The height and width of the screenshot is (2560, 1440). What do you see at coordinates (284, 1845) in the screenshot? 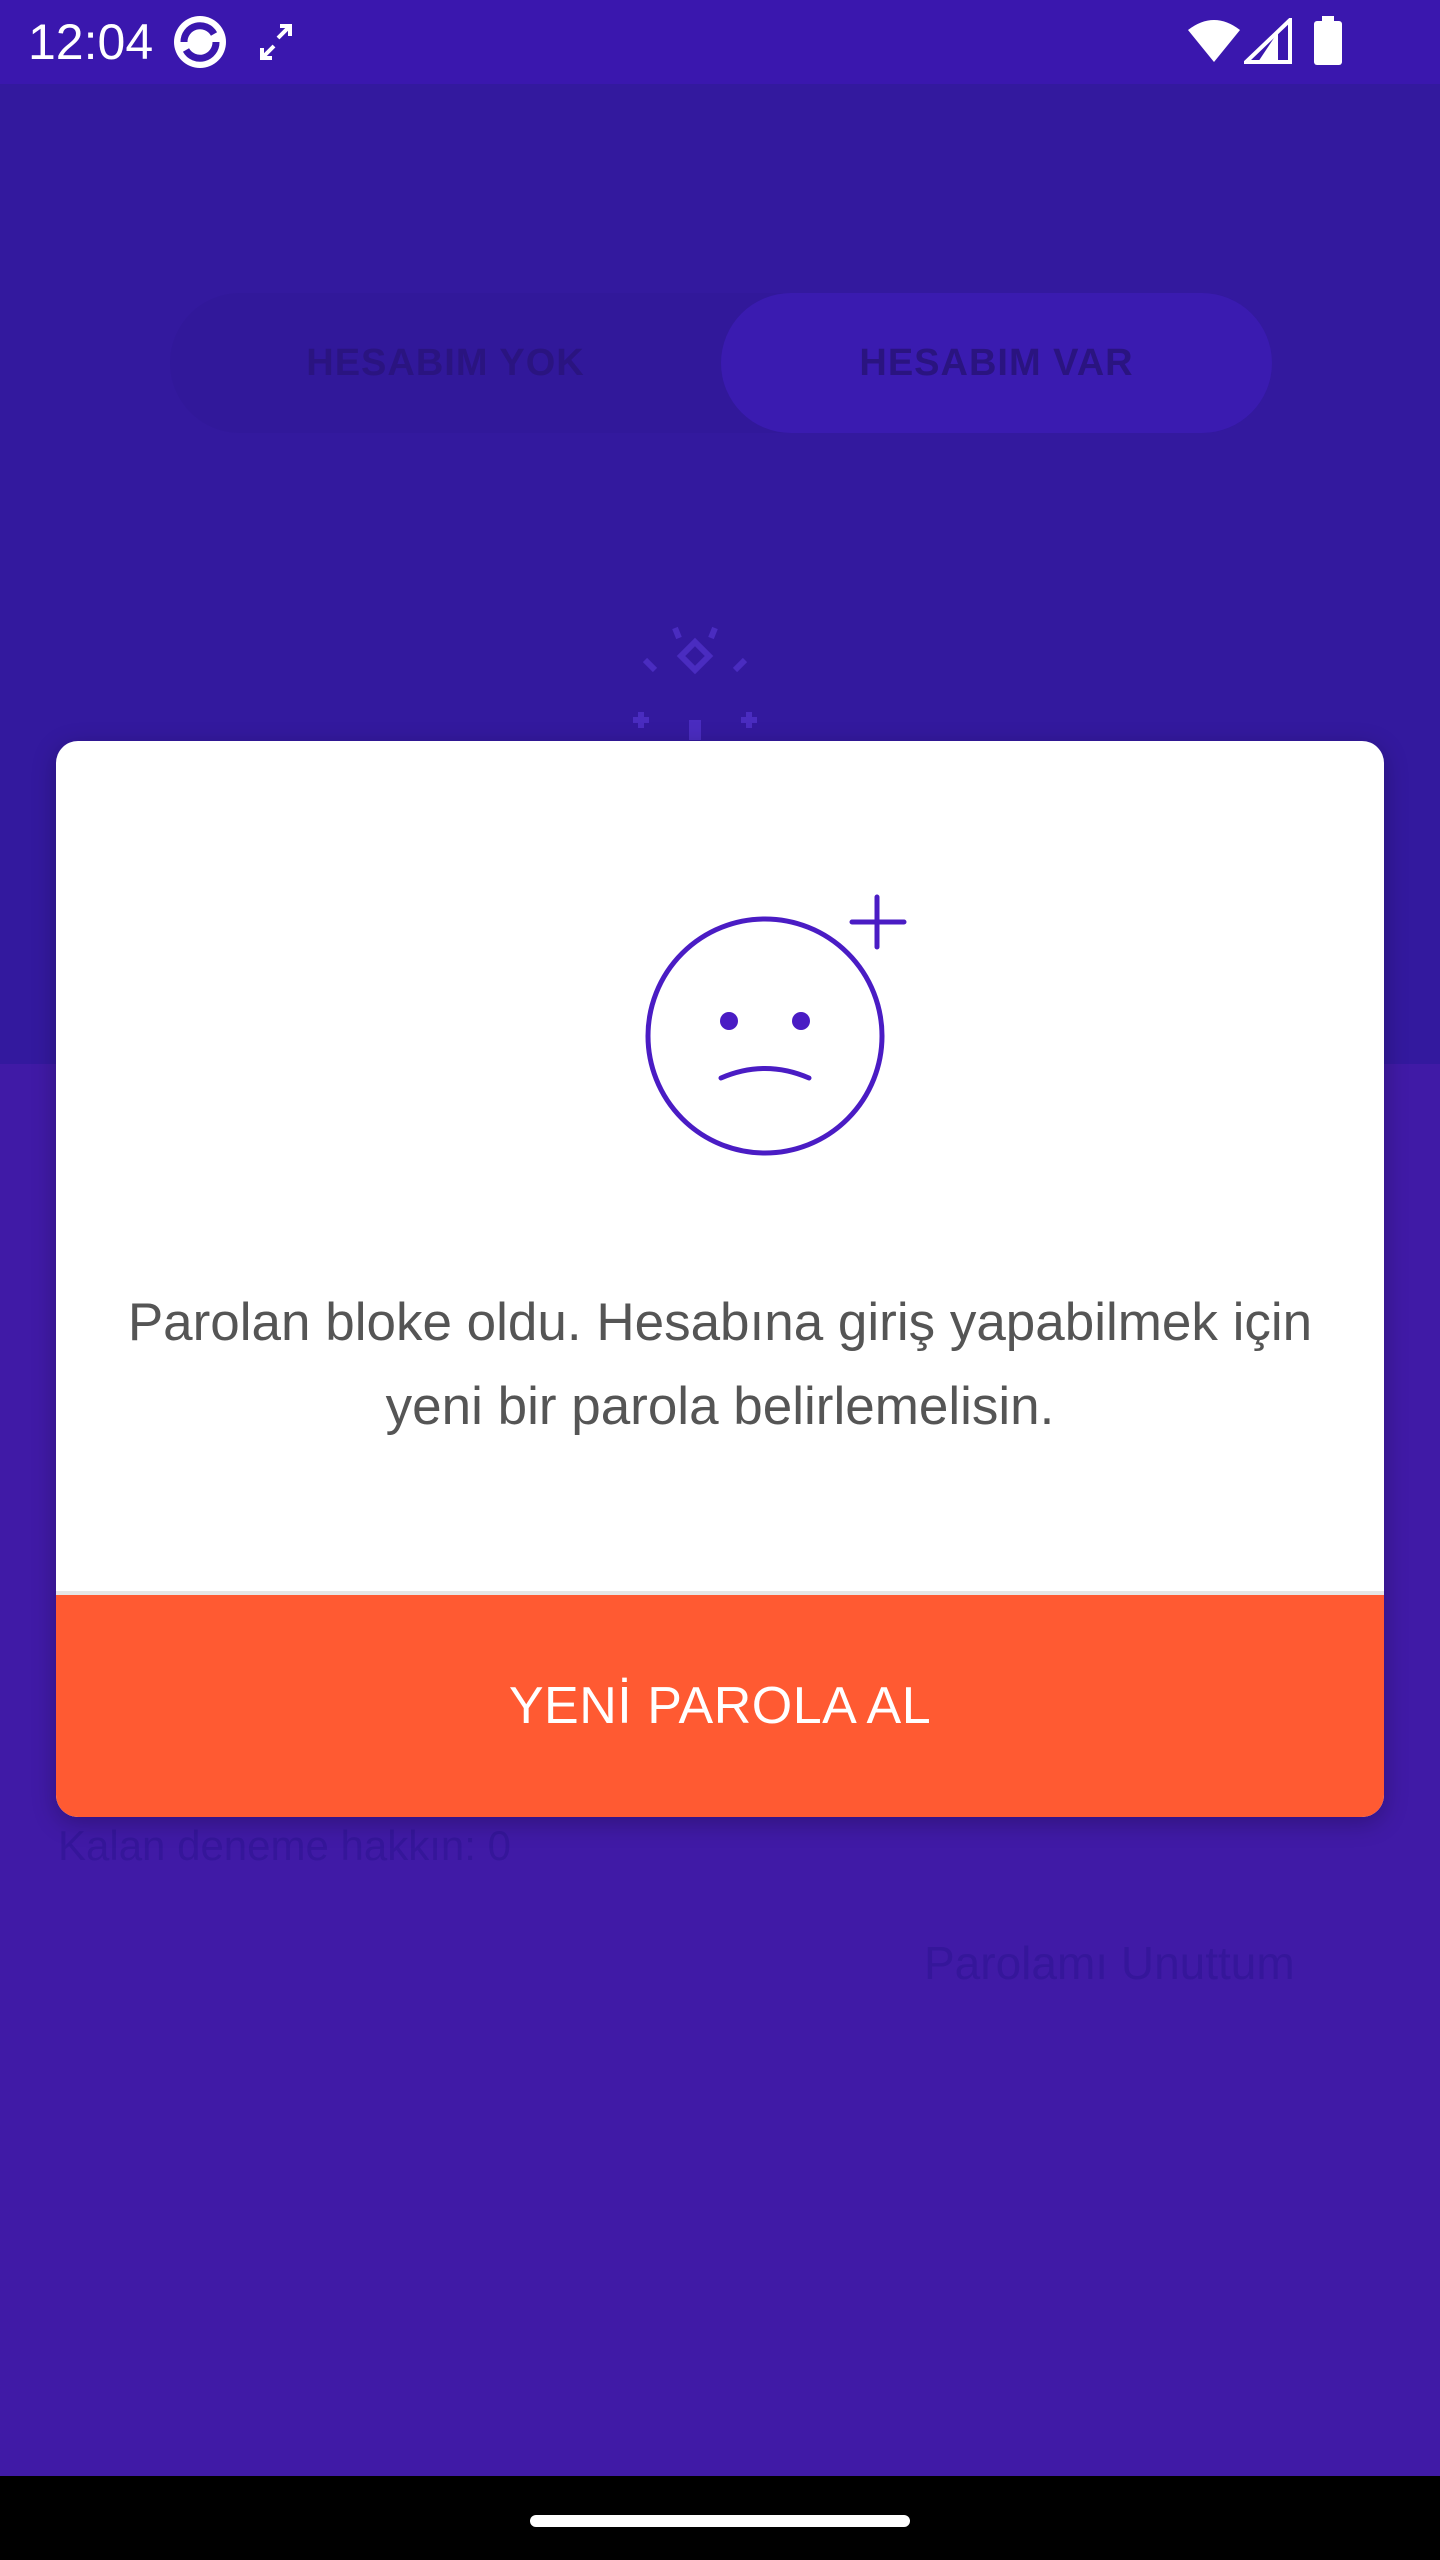
I see `remaining-attempts-text: Kalan deneme hakkın: 0` at bounding box center [284, 1845].